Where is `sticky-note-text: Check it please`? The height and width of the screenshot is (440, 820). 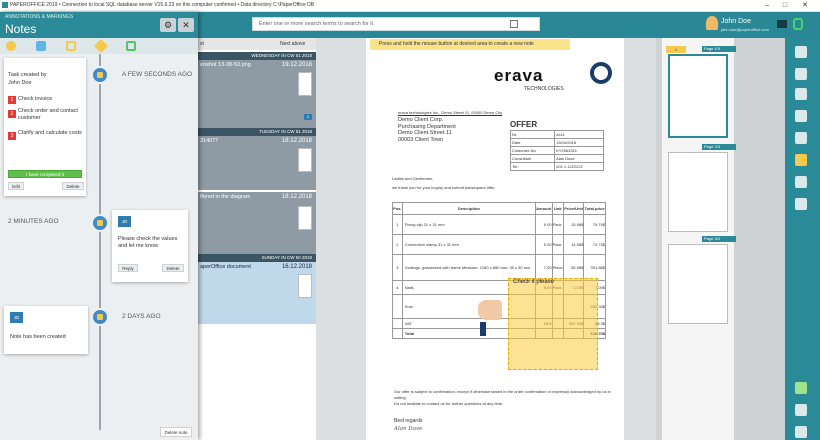
sticky-note-text: Check it please is located at coordinates (534, 282).